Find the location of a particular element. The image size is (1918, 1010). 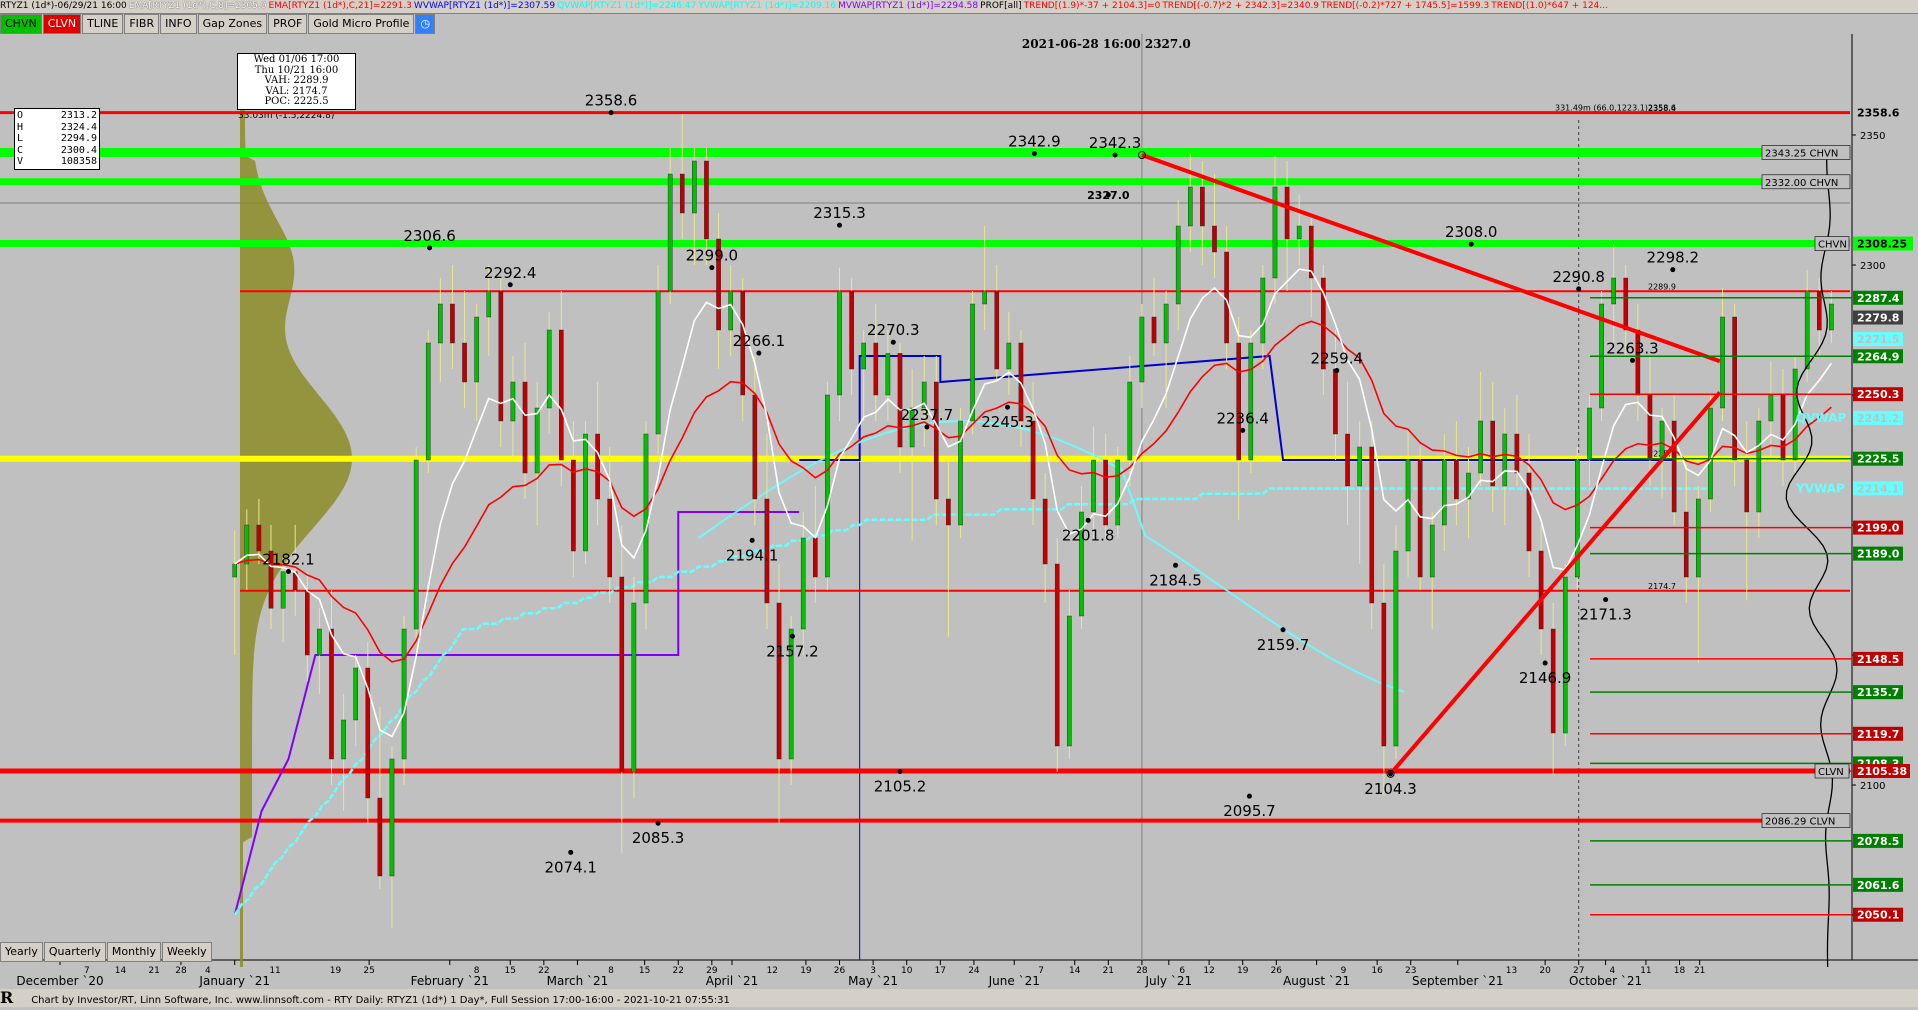

y-tick-label: 2100 is located at coordinates (1872, 786).